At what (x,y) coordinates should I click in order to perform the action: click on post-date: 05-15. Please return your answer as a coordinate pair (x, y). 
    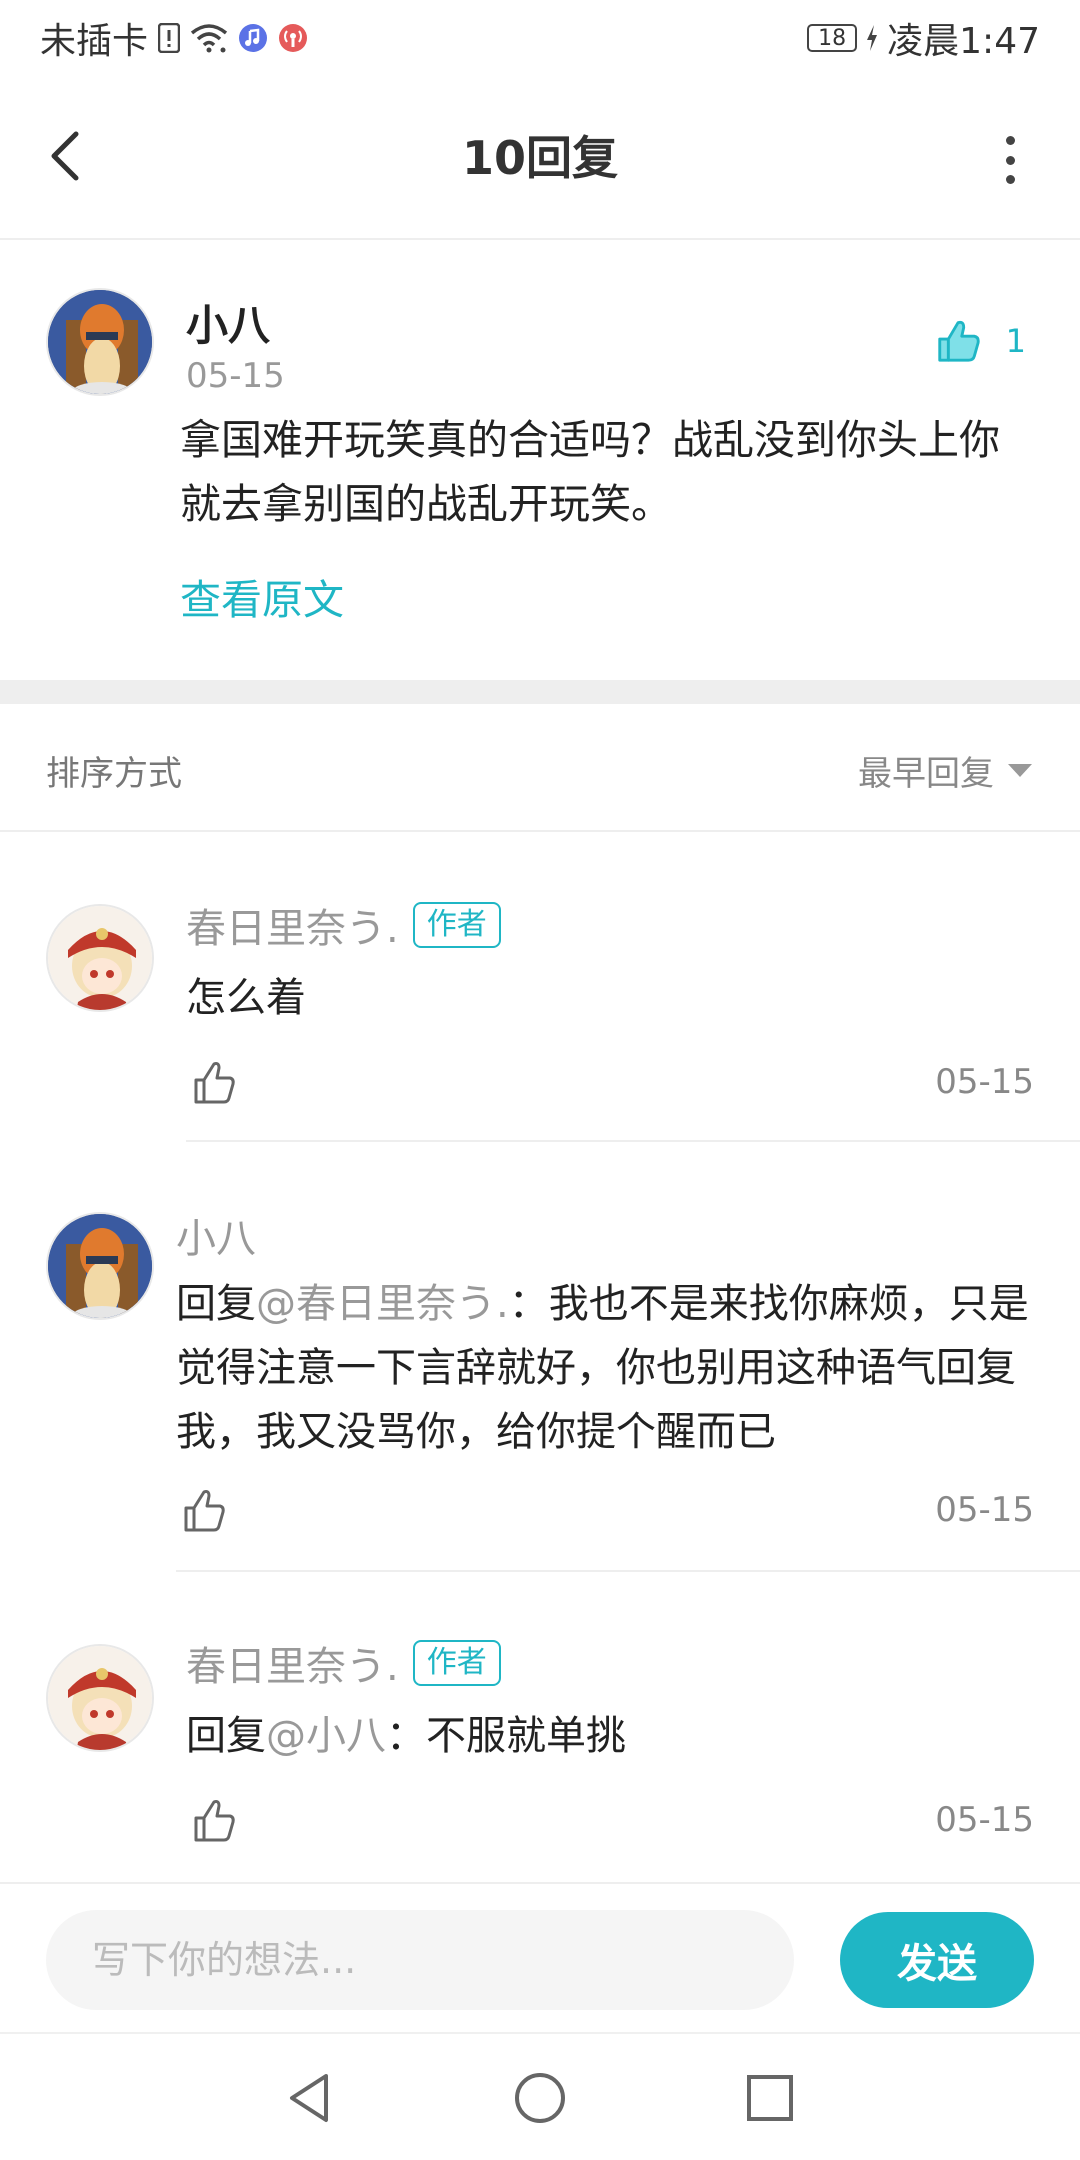
    Looking at the image, I should click on (235, 376).